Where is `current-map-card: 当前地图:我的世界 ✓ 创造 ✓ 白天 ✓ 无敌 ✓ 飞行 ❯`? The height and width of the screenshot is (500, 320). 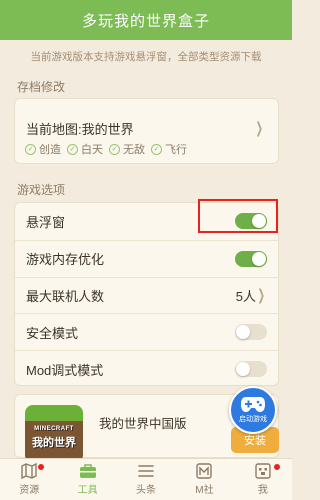 current-map-card: 当前地图:我的世界 ✓ 创造 ✓ 白天 ✓ 无敌 ✓ 飞行 ❯ is located at coordinates (146, 131).